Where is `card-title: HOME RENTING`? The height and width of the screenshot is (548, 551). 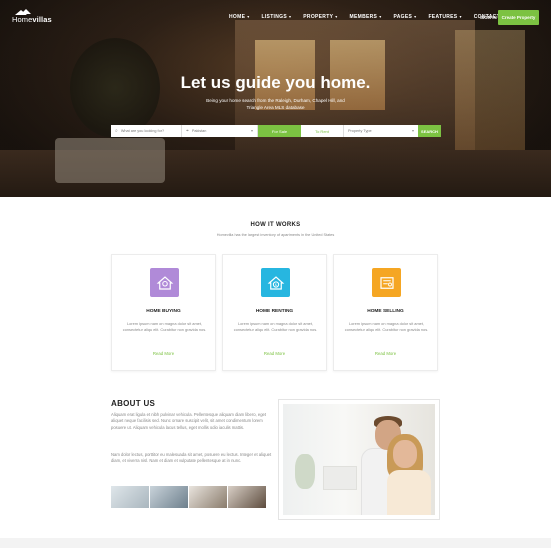
card-title: HOME RENTING is located at coordinates (274, 311).